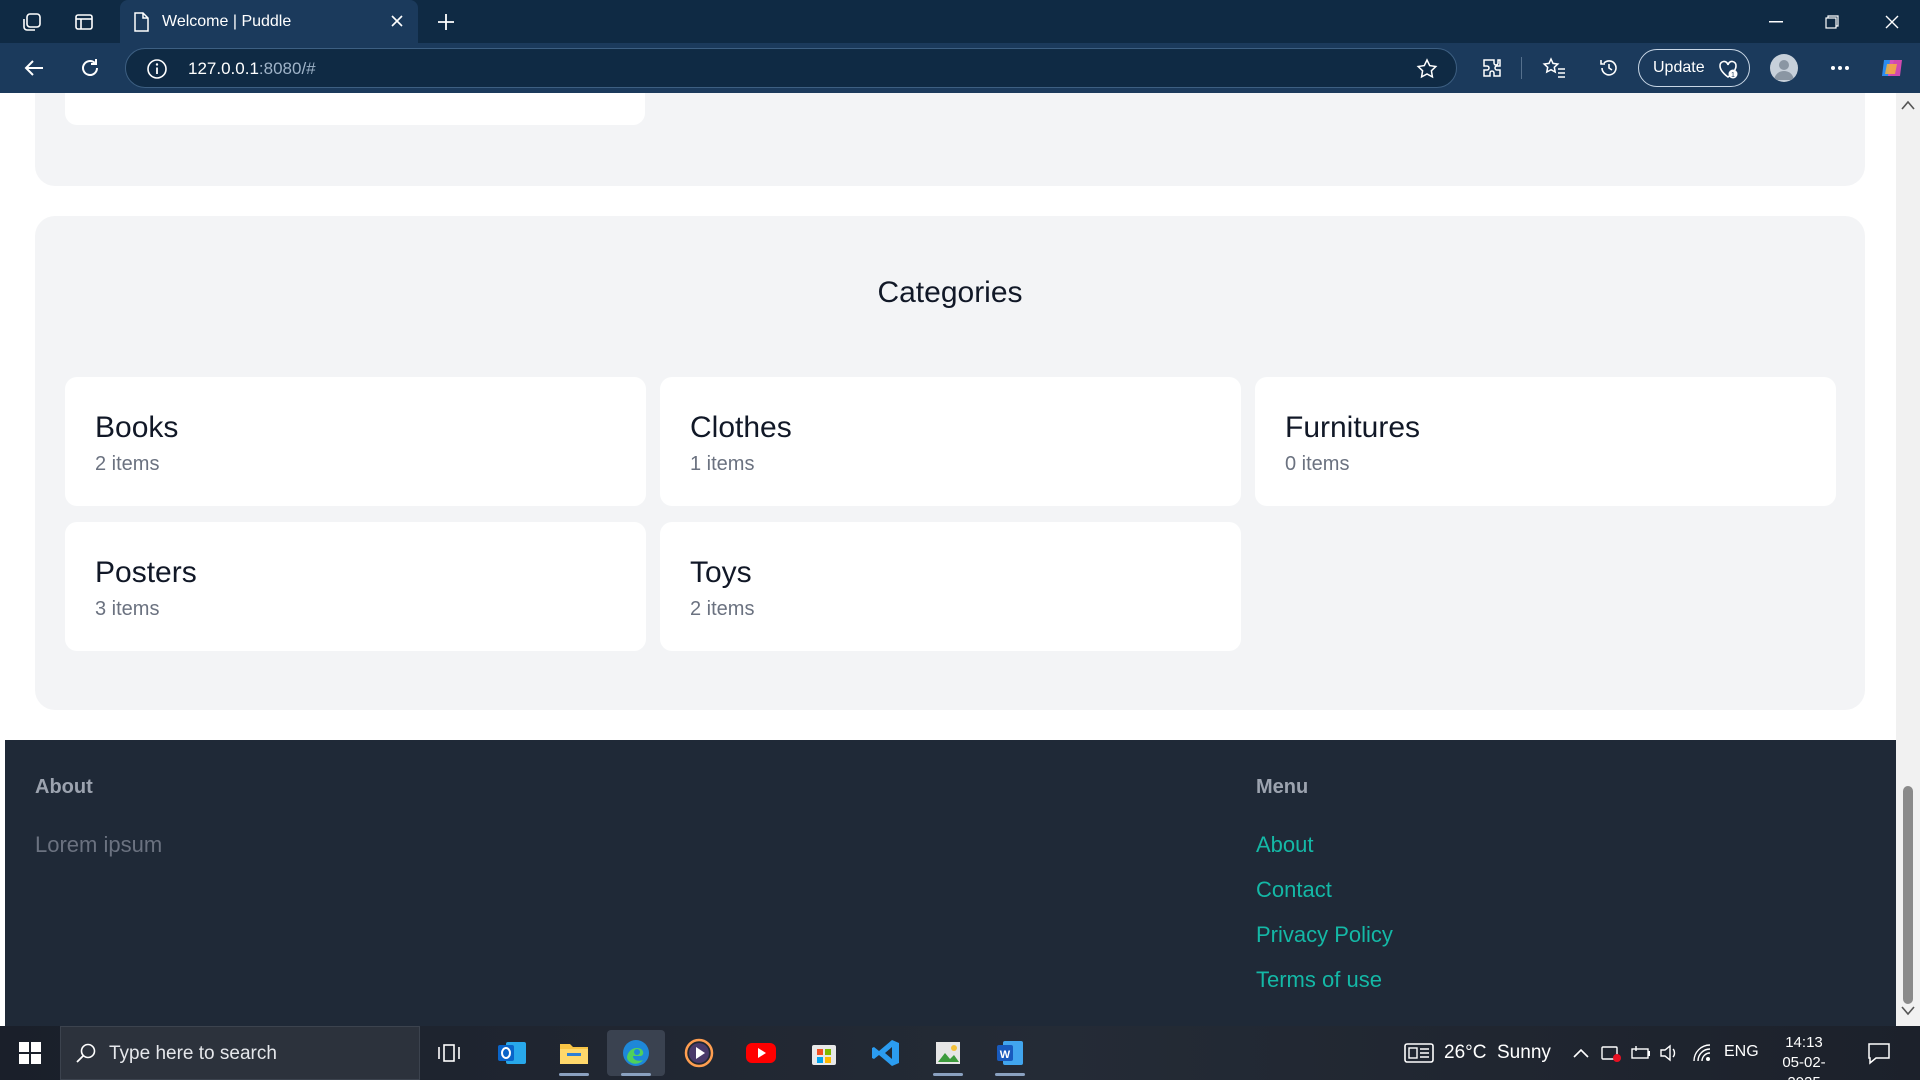 The height and width of the screenshot is (1080, 1920). I want to click on categories-title: Categories, so click(950, 292).